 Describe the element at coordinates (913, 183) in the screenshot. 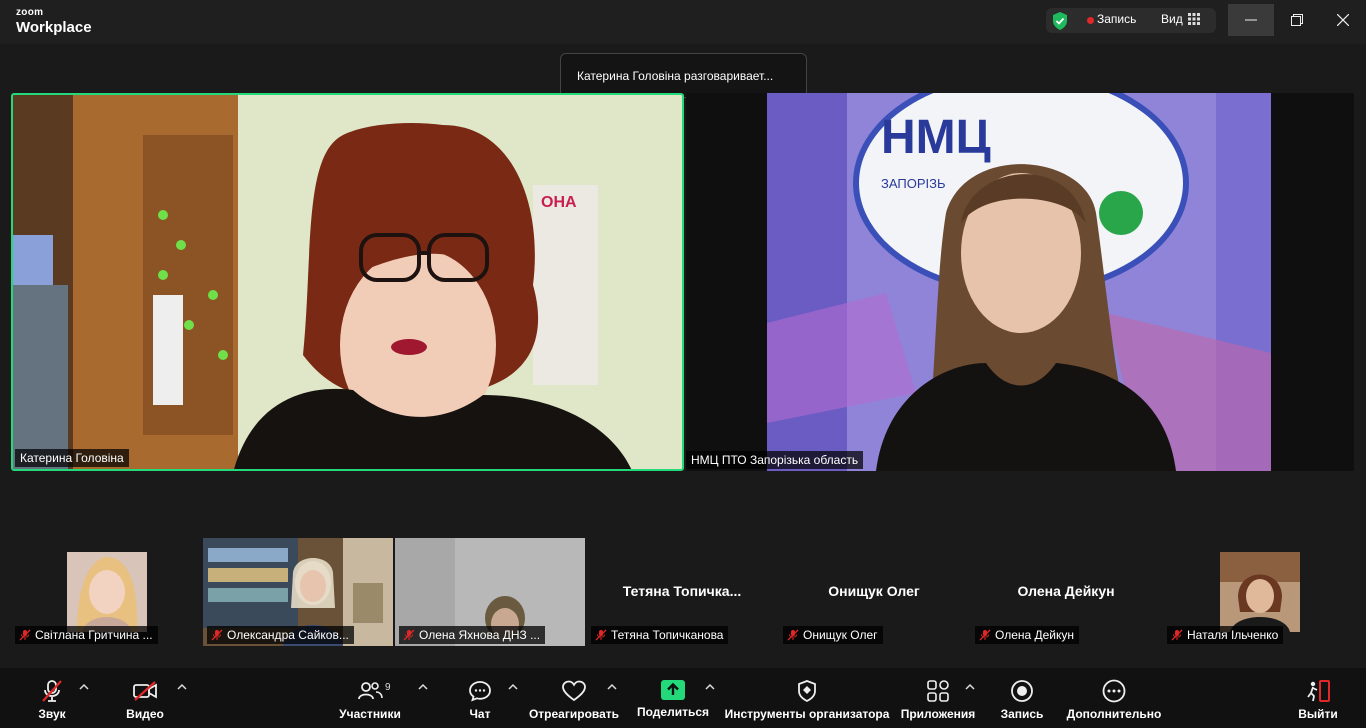

I see `svg-text: ЗАПОРІЗЬ` at that location.